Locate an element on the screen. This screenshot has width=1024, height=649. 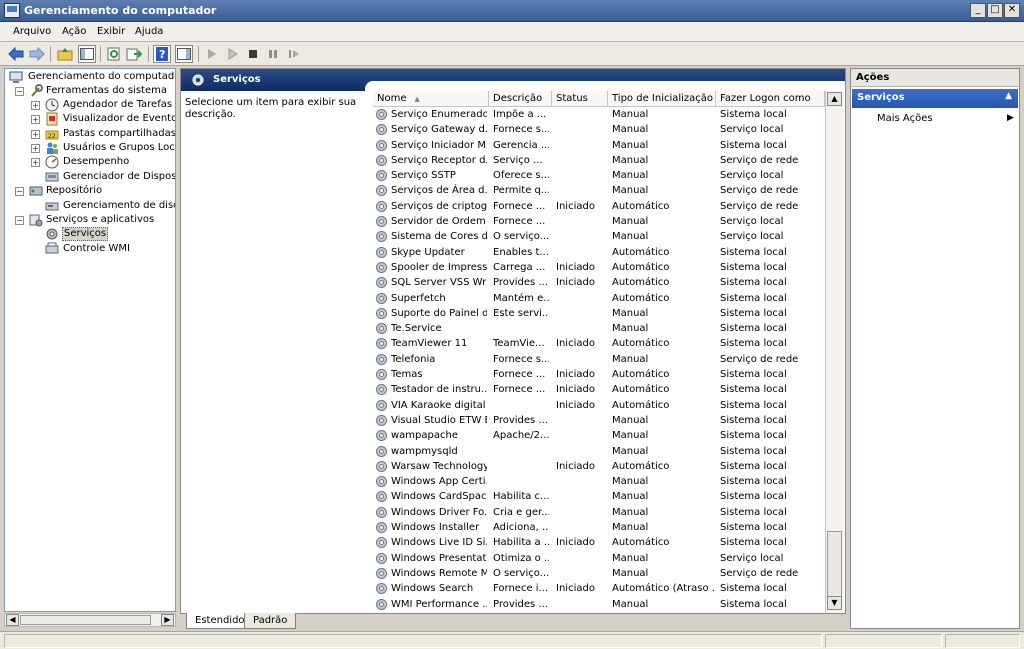
pause-service-button is located at coordinates (273, 54).